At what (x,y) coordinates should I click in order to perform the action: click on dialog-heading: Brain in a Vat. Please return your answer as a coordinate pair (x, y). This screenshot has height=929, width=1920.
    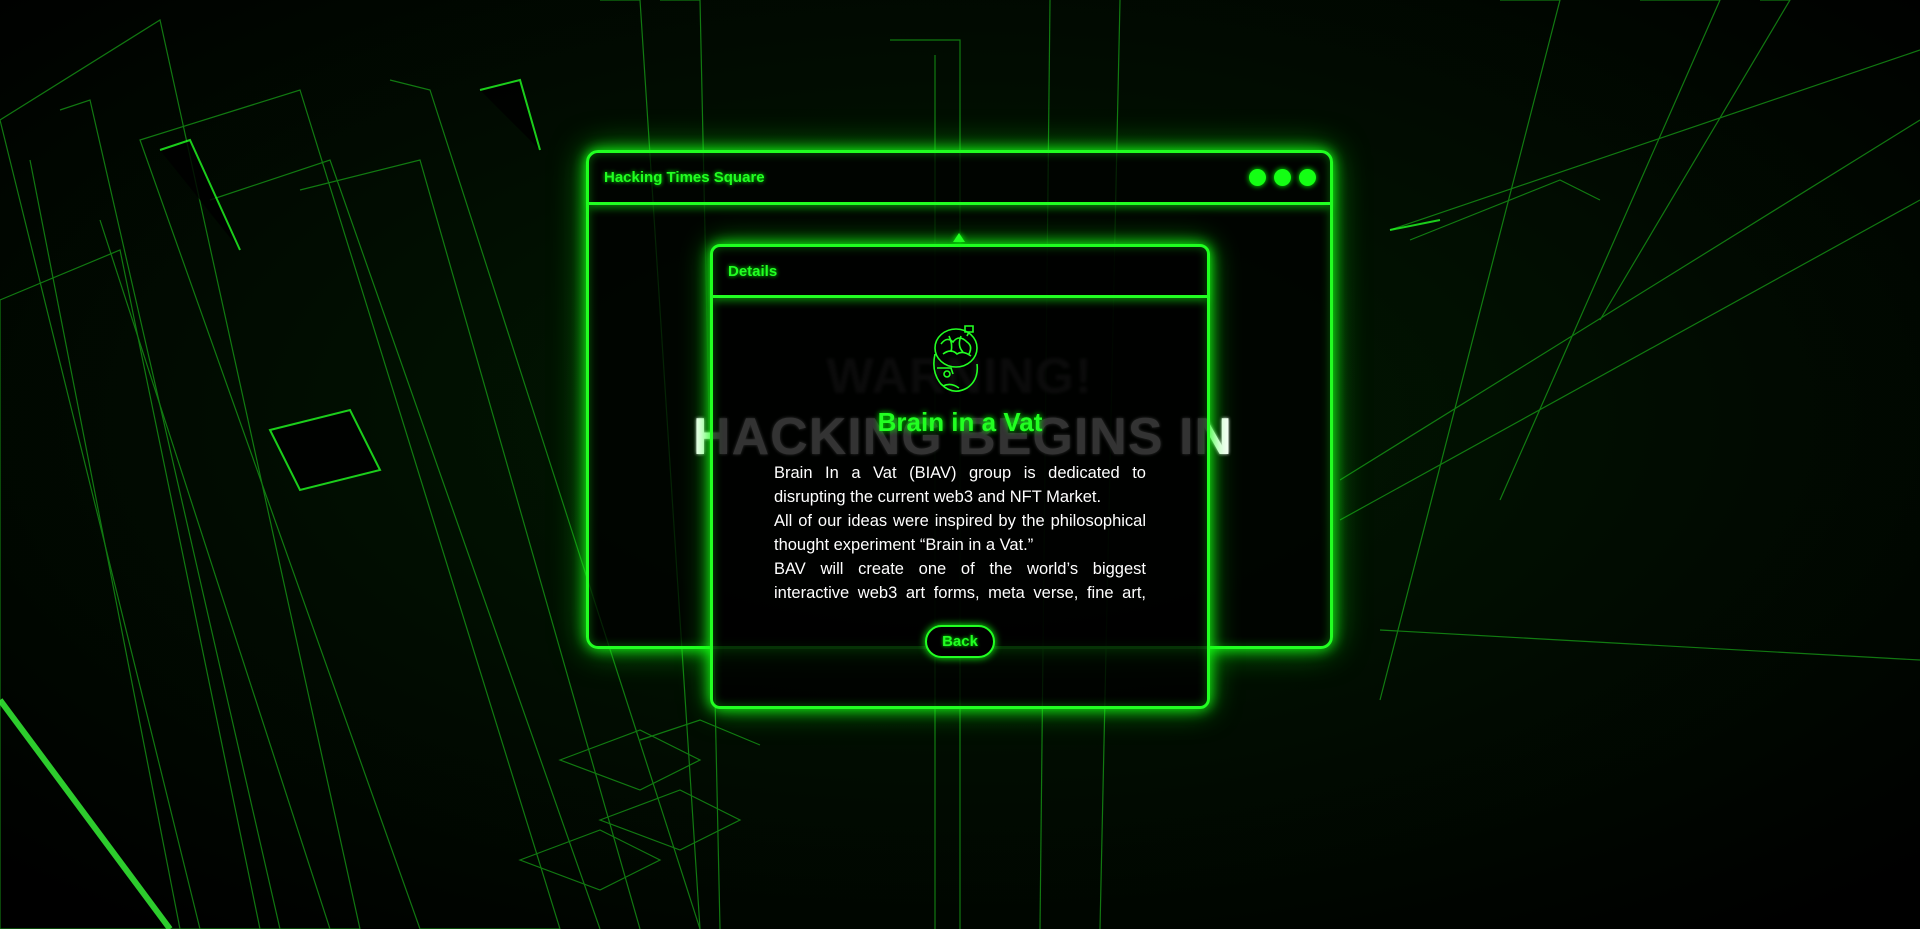
    Looking at the image, I should click on (960, 422).